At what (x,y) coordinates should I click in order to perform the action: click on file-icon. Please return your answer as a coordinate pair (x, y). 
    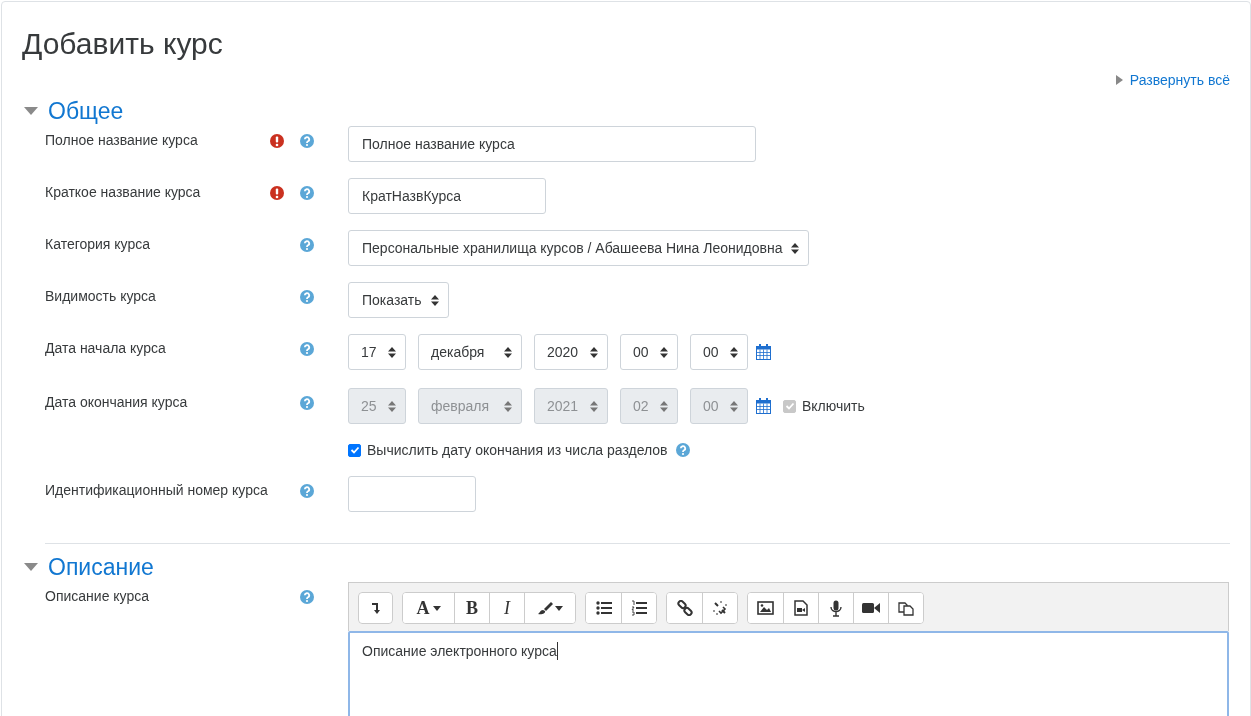
    Looking at the image, I should click on (801, 608).